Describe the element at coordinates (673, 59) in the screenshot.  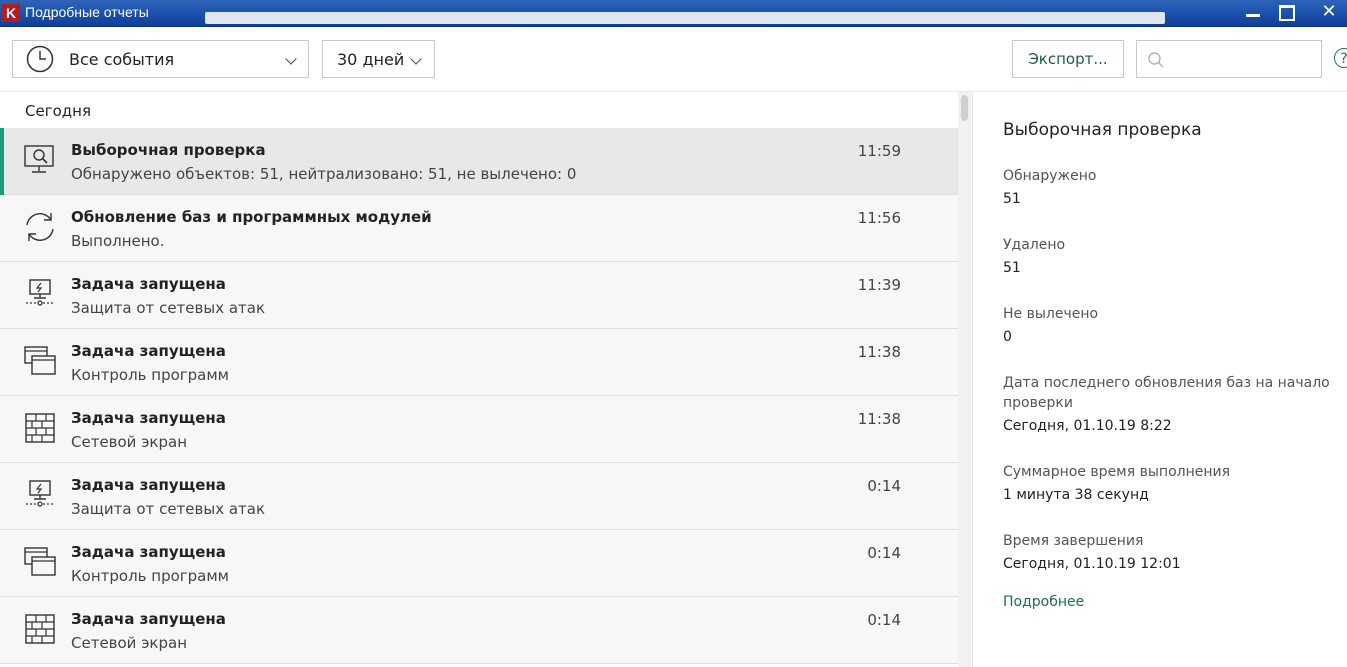
I see `toolbar: Все события 30 дней Экспорт... ?` at that location.